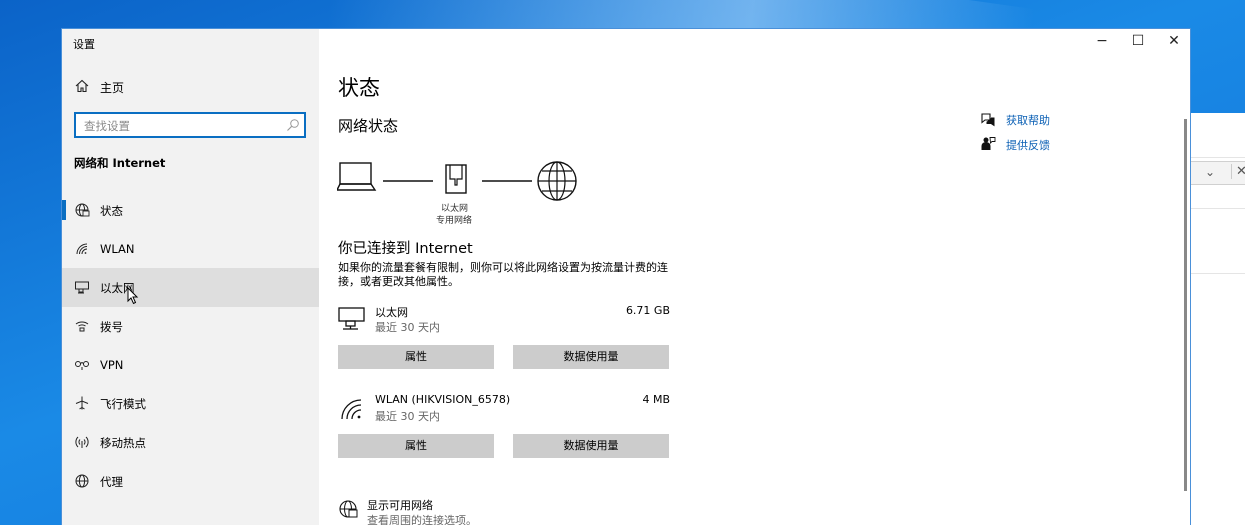 This screenshot has width=1245, height=525. Describe the element at coordinates (82, 210) in the screenshot. I see `status-globe-icon` at that location.